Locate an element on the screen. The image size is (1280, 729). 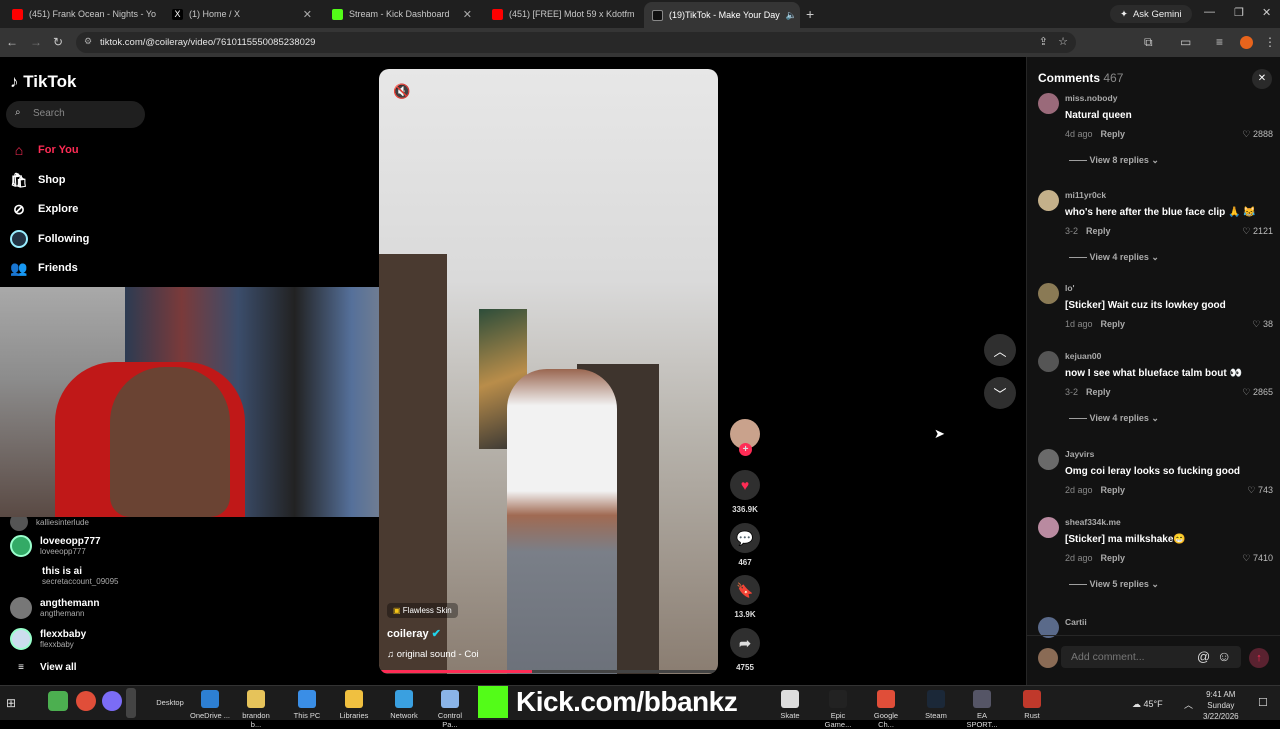
view-replies-button: —— View 5 replies ⌄ is located at coordinates (1114, 584).